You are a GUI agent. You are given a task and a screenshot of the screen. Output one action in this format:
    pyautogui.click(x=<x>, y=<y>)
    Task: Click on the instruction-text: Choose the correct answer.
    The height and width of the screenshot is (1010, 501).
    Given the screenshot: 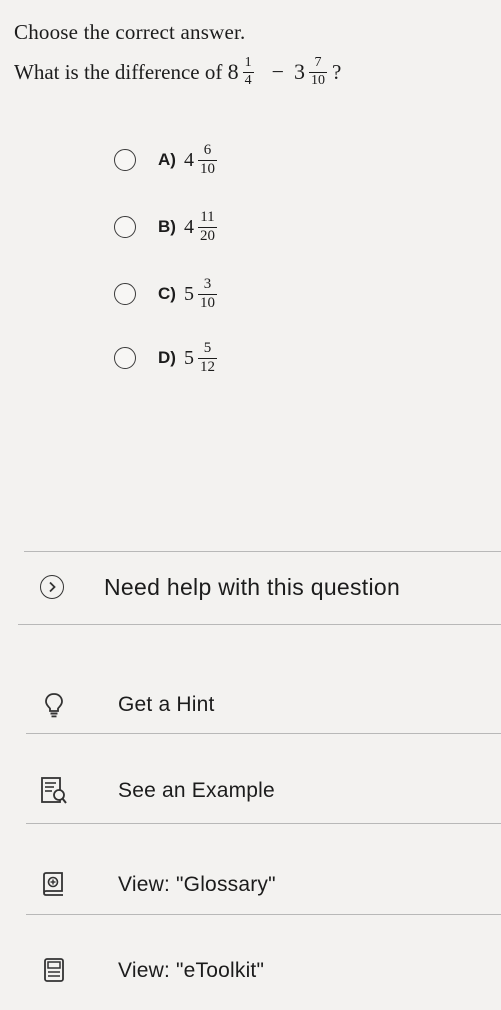 What is the action you would take?
    pyautogui.click(x=130, y=32)
    